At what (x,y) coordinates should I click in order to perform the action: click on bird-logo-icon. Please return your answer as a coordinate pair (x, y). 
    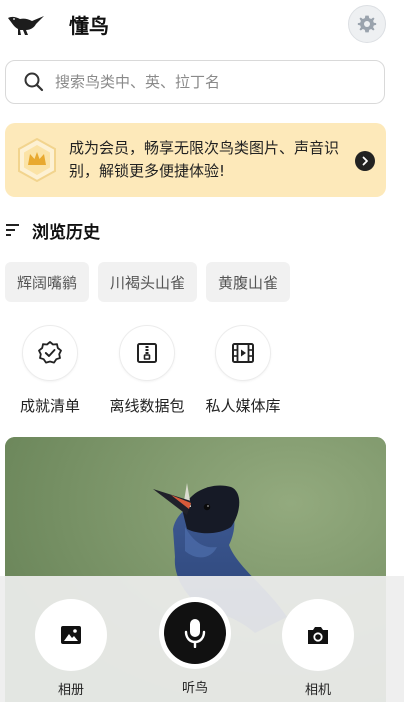
    Looking at the image, I should click on (26, 25).